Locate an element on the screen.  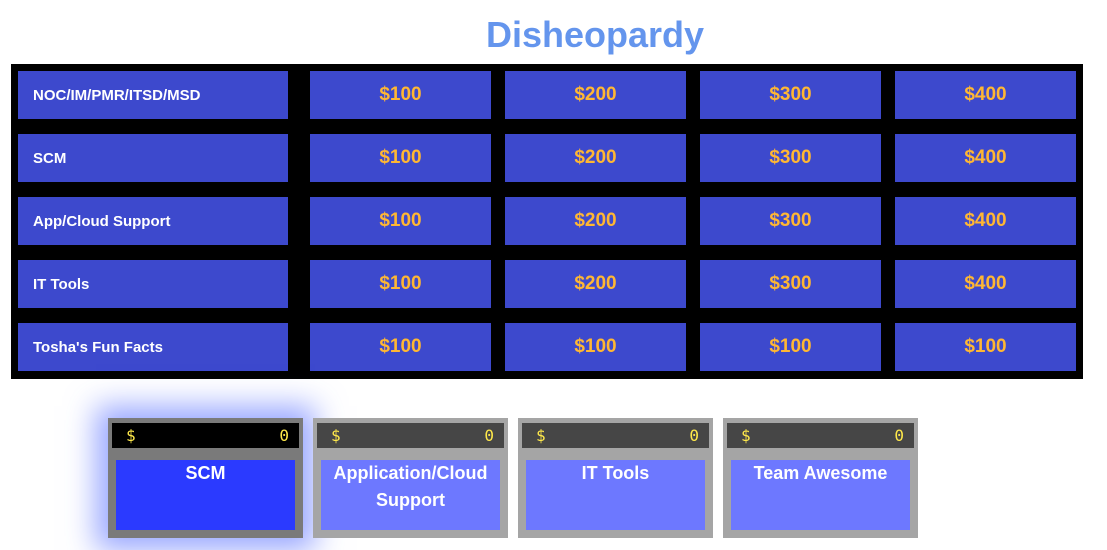
category-label: App/Cloud Support is located at coordinates (153, 221).